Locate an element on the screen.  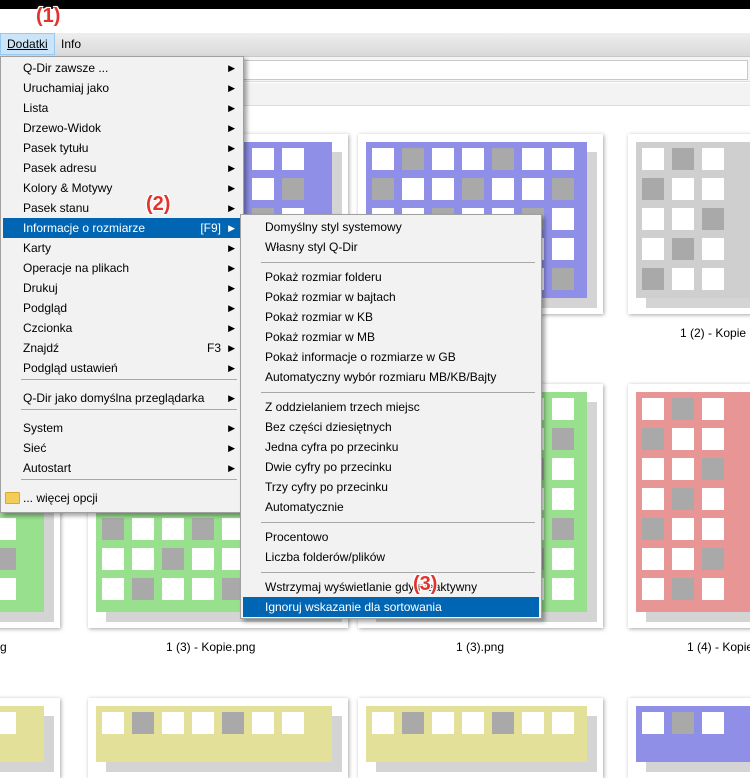
step-marker-2: (2) is located at coordinates (158, 204).